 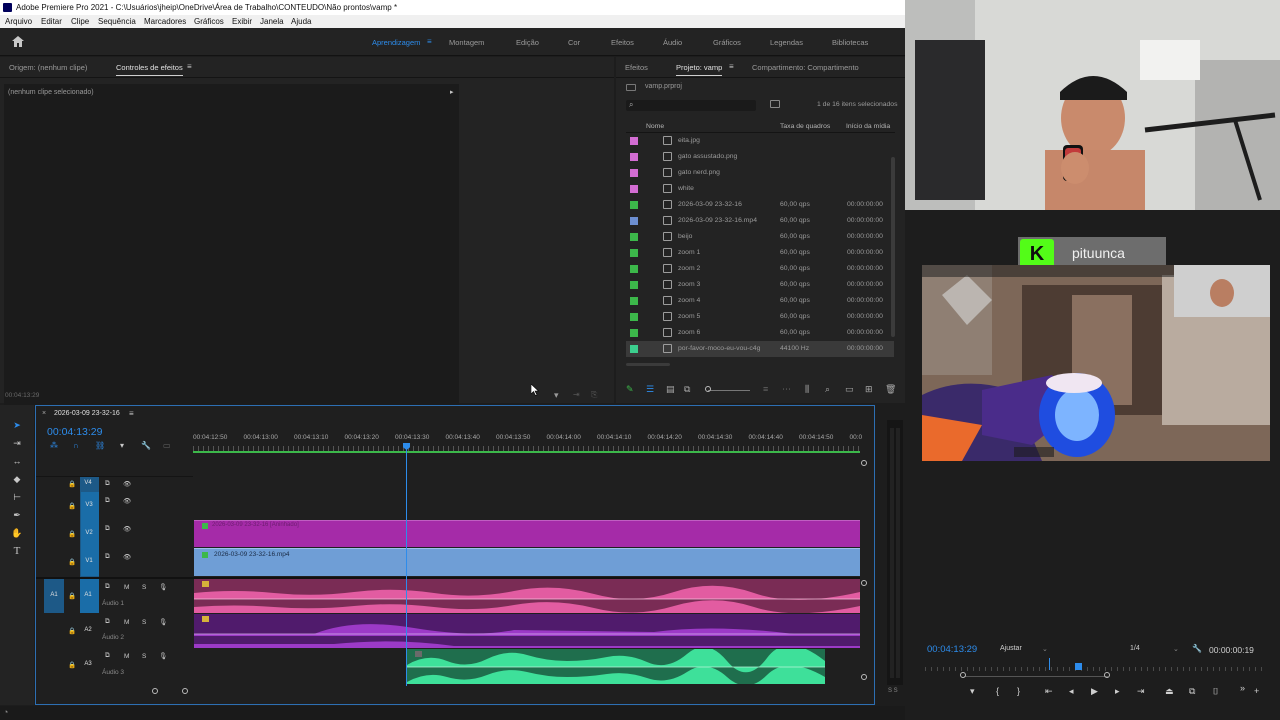 What do you see at coordinates (760, 301) in the screenshot?
I see `project-item-row: zoom 4 60,00 qps 00:00:00:00` at bounding box center [760, 301].